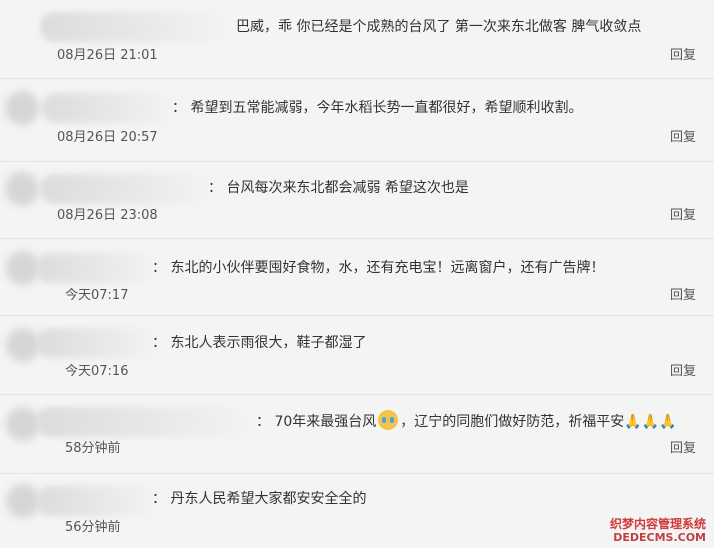  What do you see at coordinates (512, 422) in the screenshot?
I see `comment-text-part: ，辽宁的同胞们做好防范，祈福平安` at bounding box center [512, 422].